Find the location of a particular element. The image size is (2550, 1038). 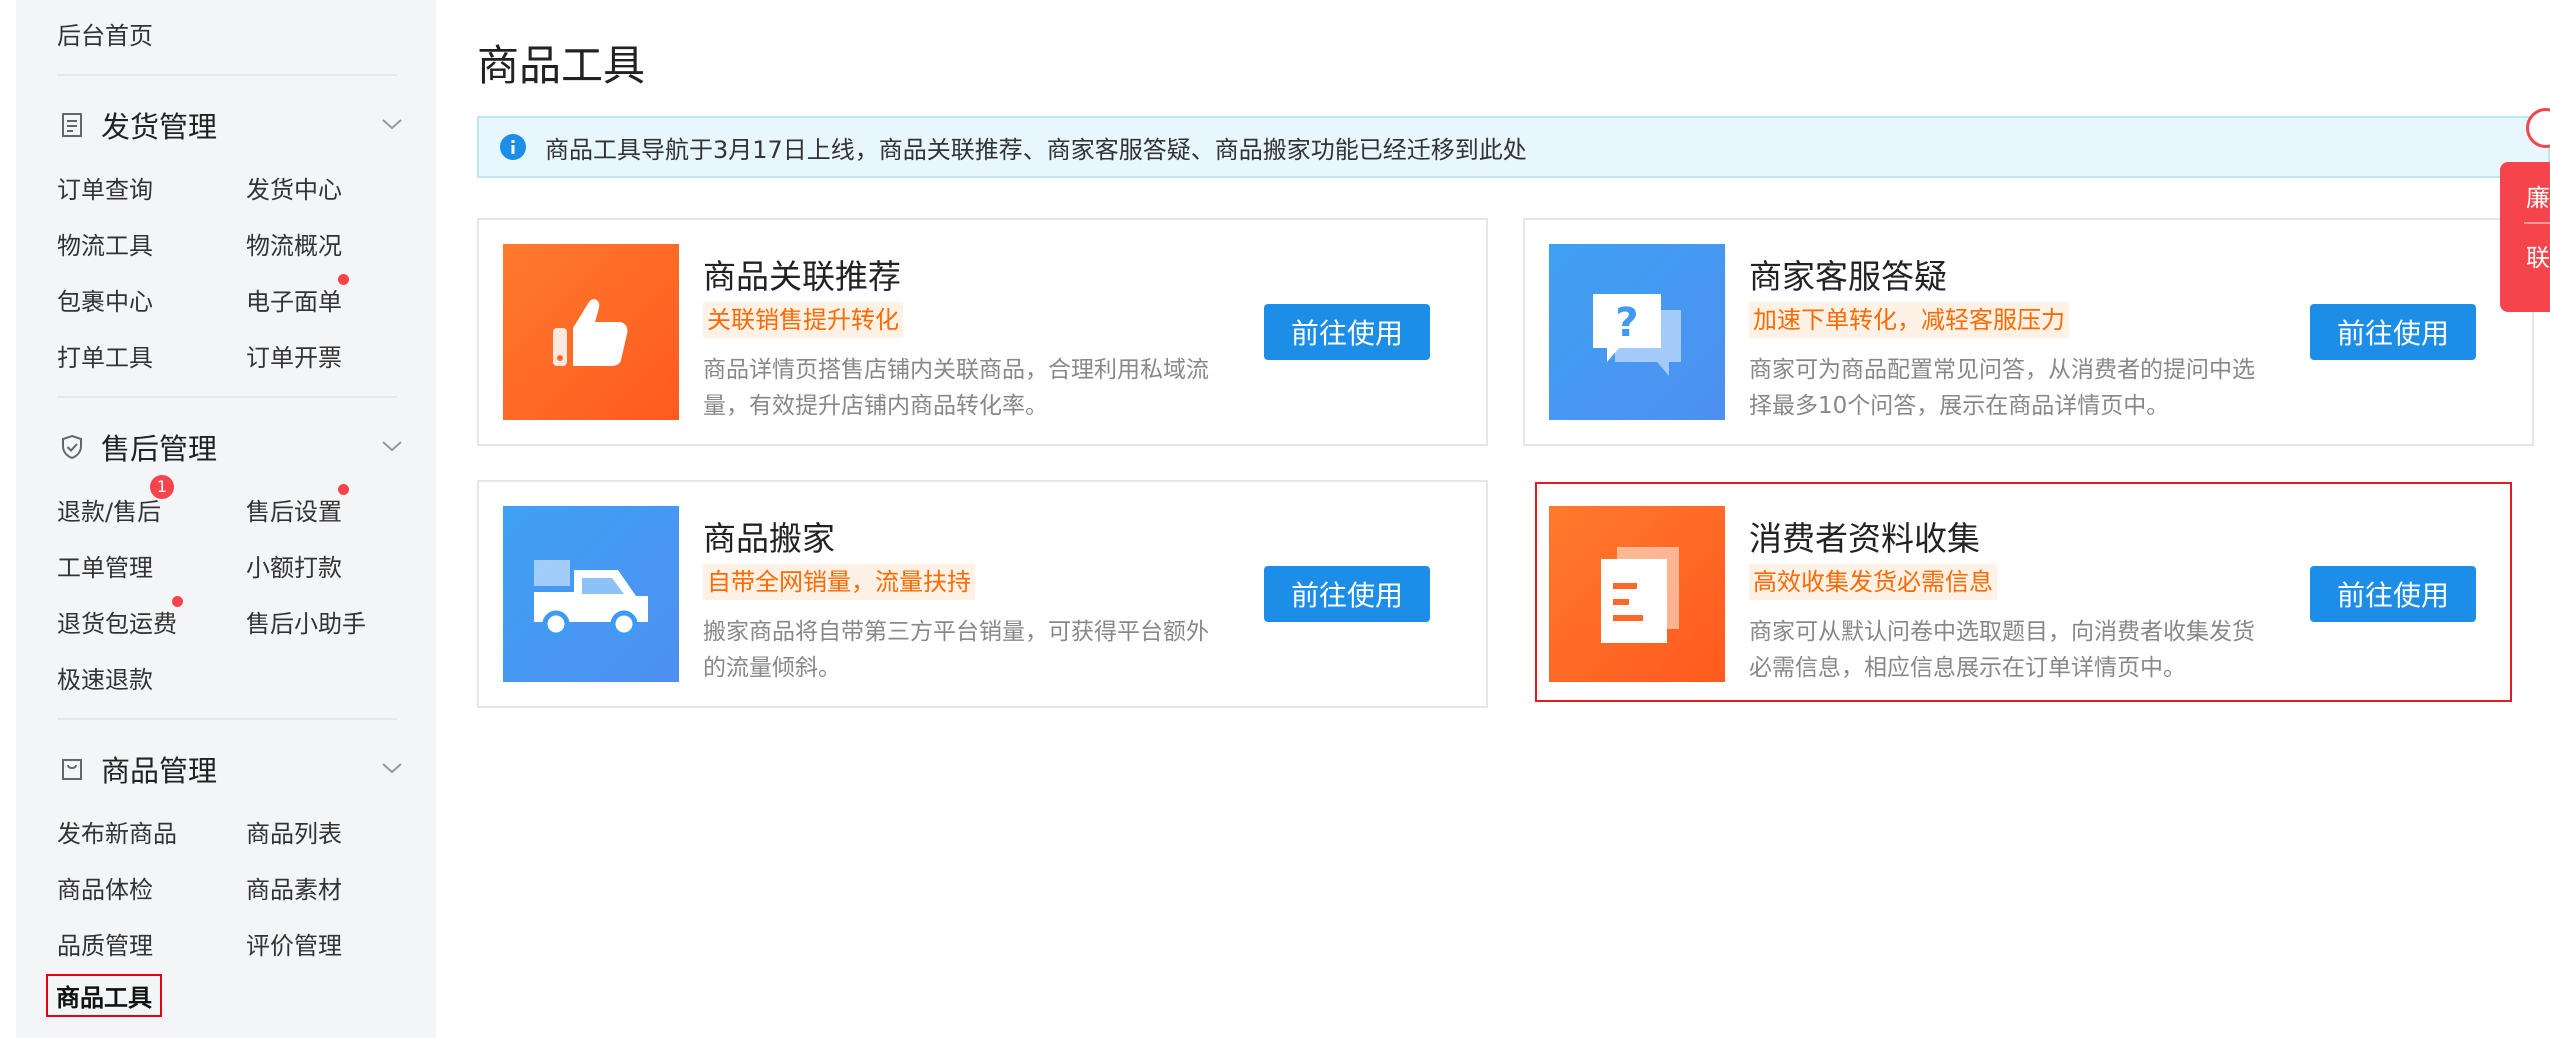

sidebar-item-quality-management: 品质管理 is located at coordinates (105, 943).